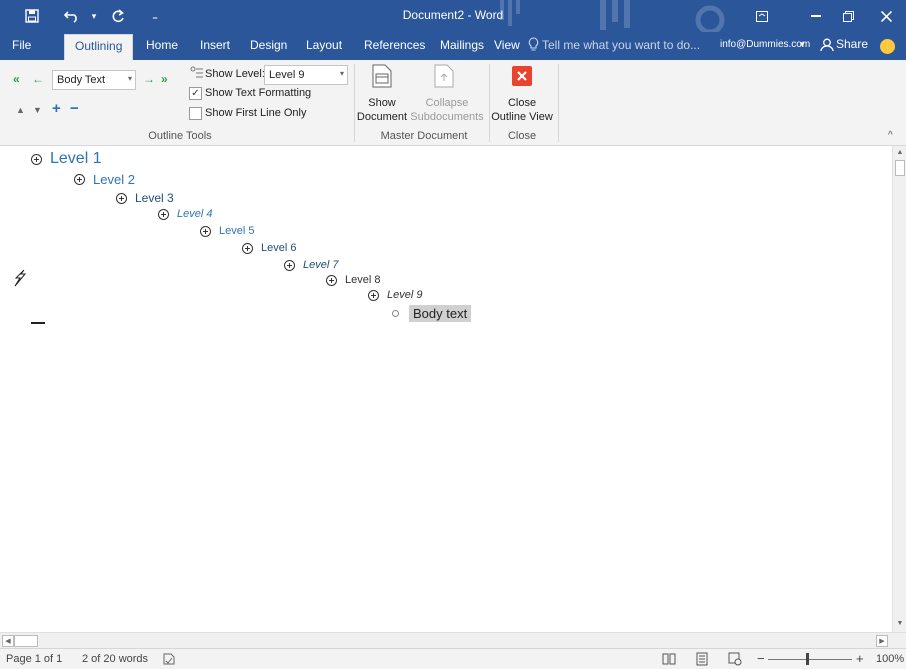 Image resolution: width=906 pixels, height=669 pixels. I want to click on show-level-label: Show Level:, so click(235, 74).